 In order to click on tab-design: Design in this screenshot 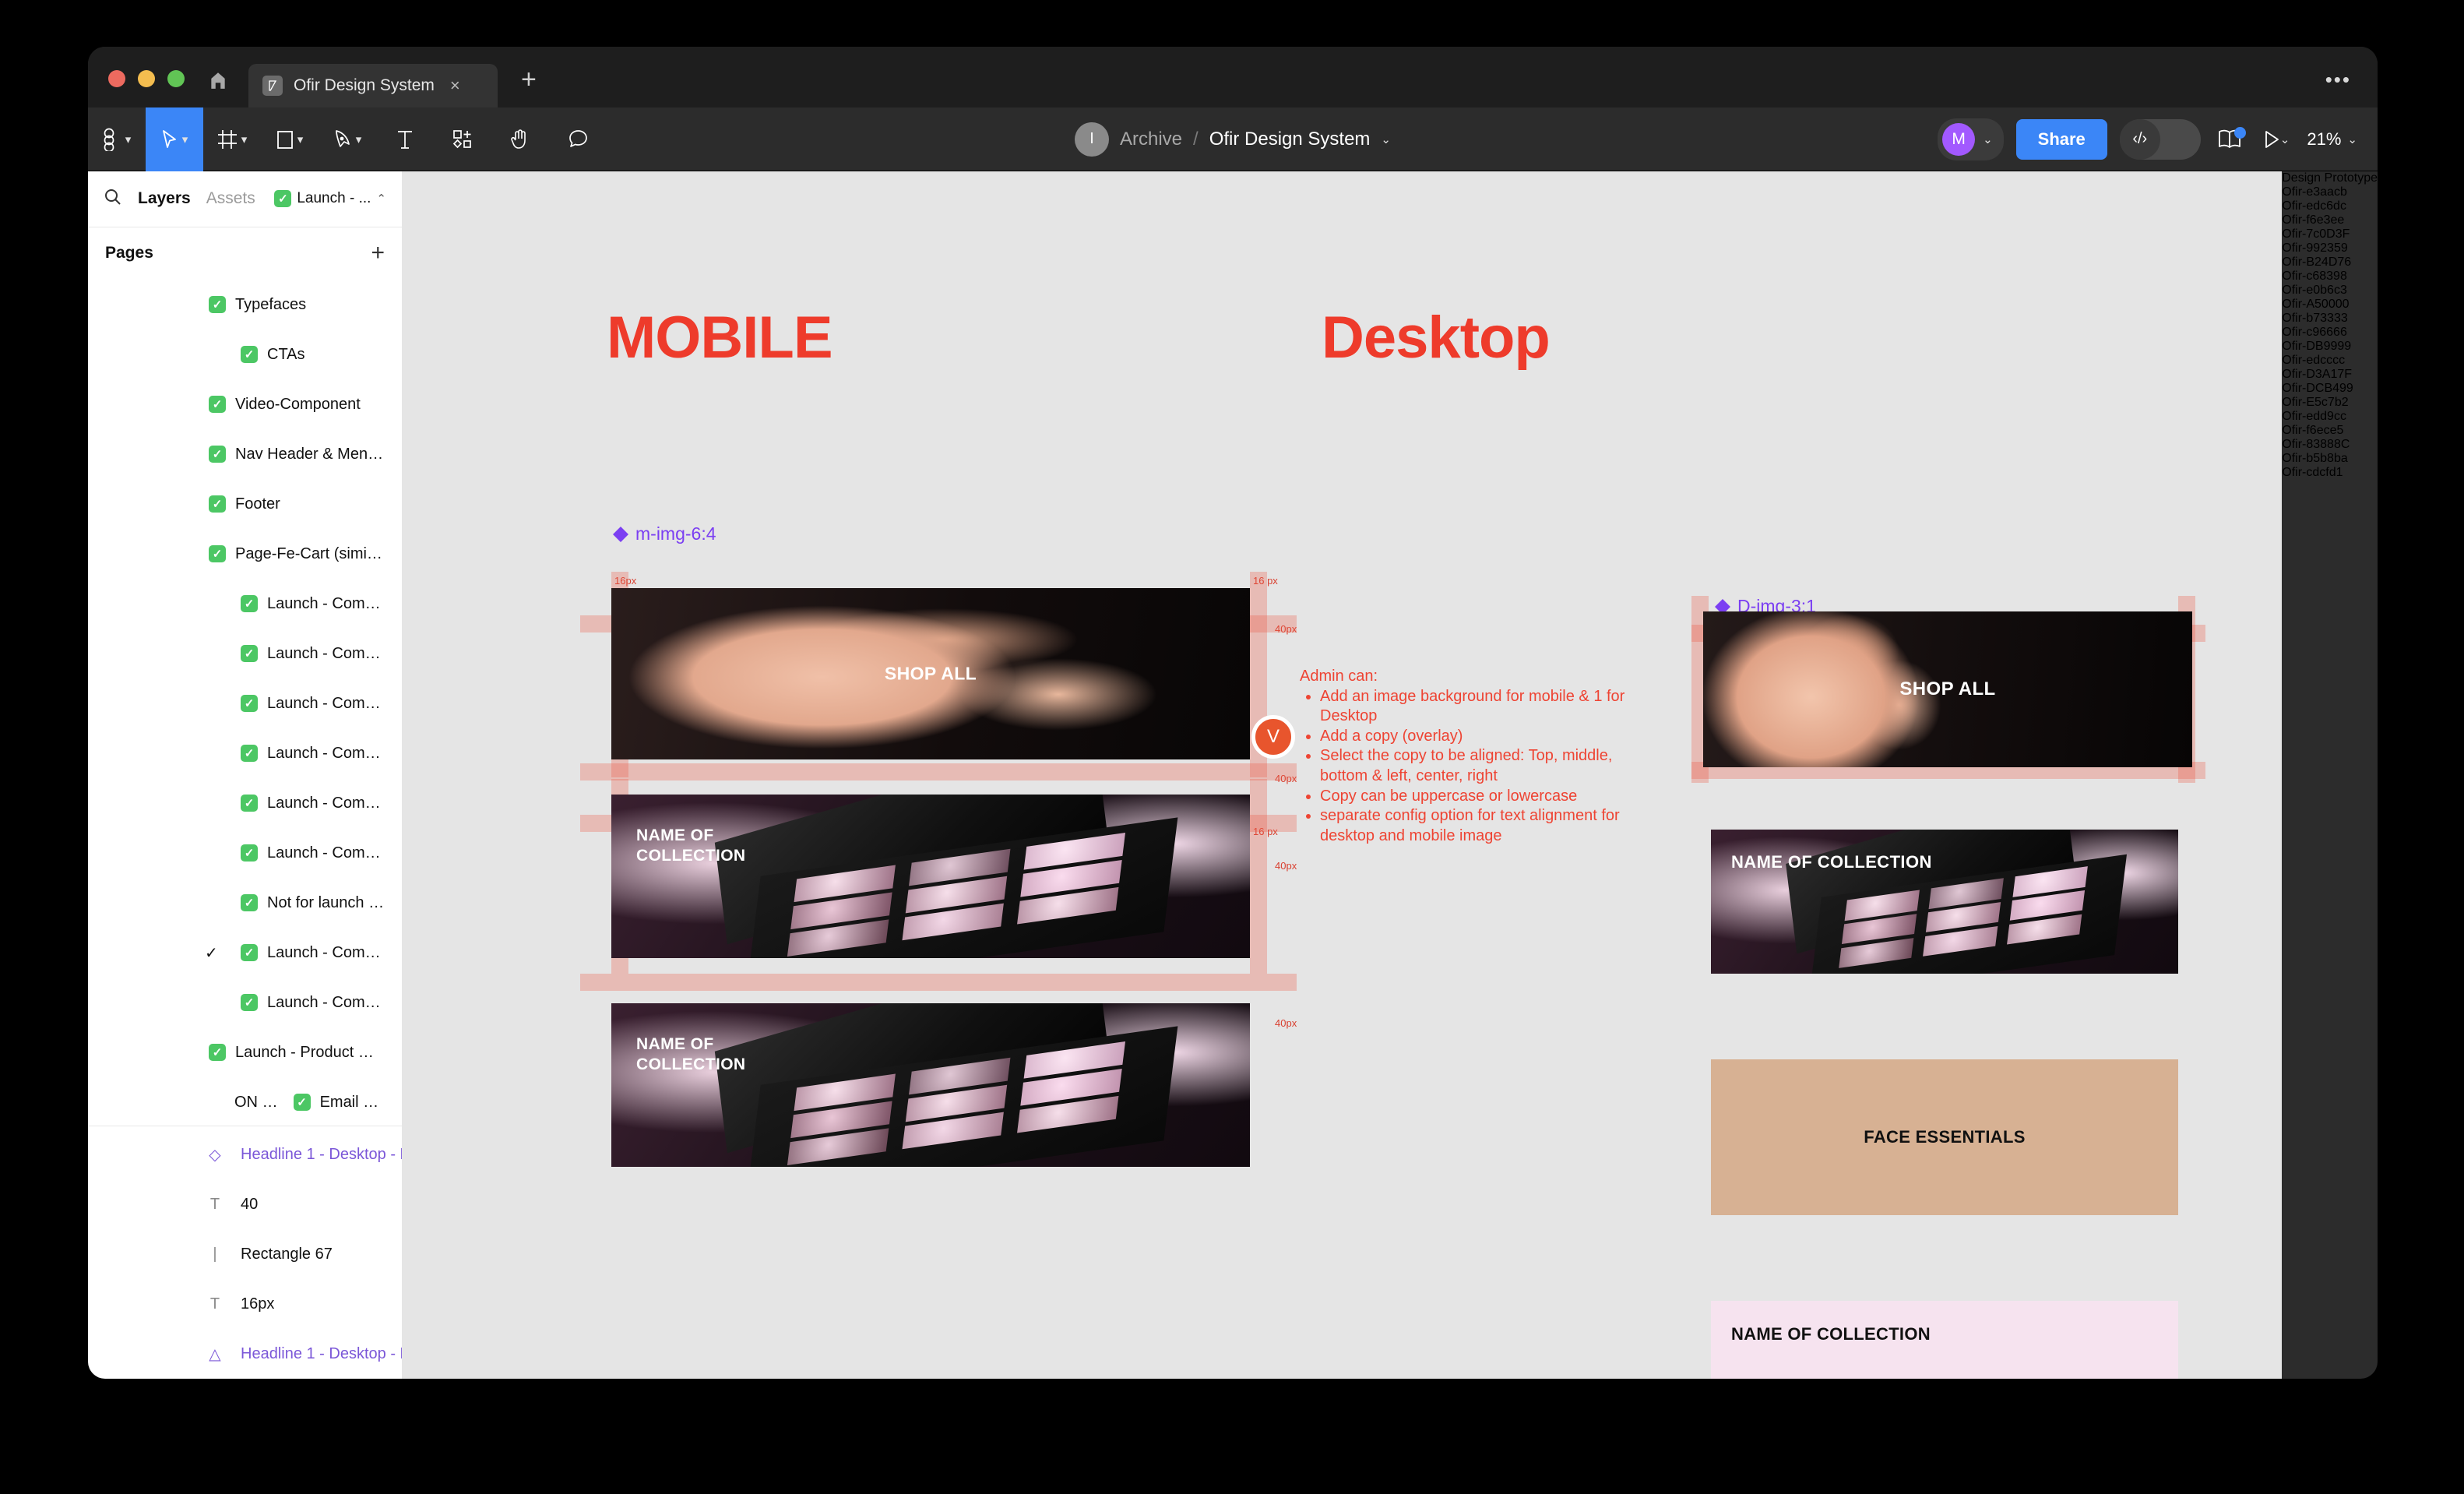, I will do `click(2301, 178)`.